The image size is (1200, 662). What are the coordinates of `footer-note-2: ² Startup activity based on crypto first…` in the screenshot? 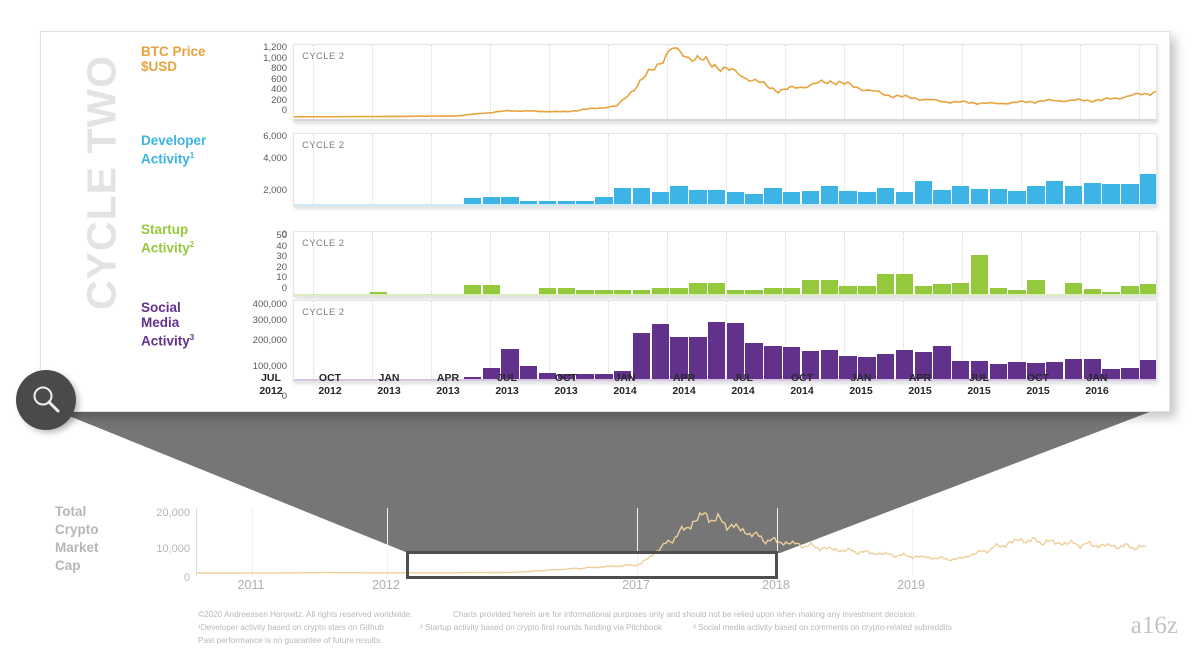 It's located at (541, 627).